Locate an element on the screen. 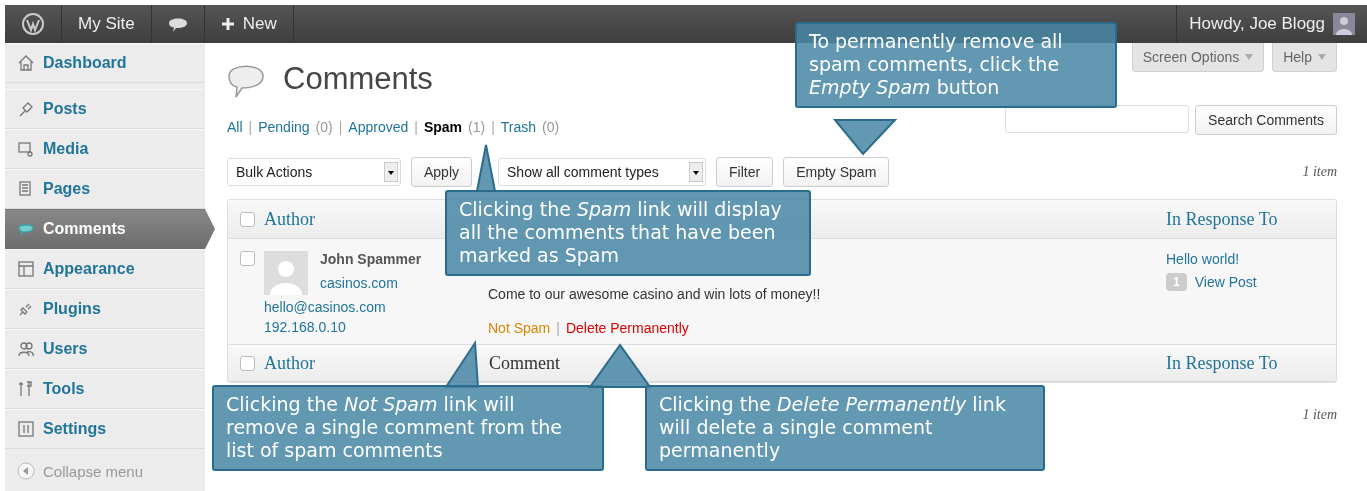  filter-link: Spam is located at coordinates (443, 127).